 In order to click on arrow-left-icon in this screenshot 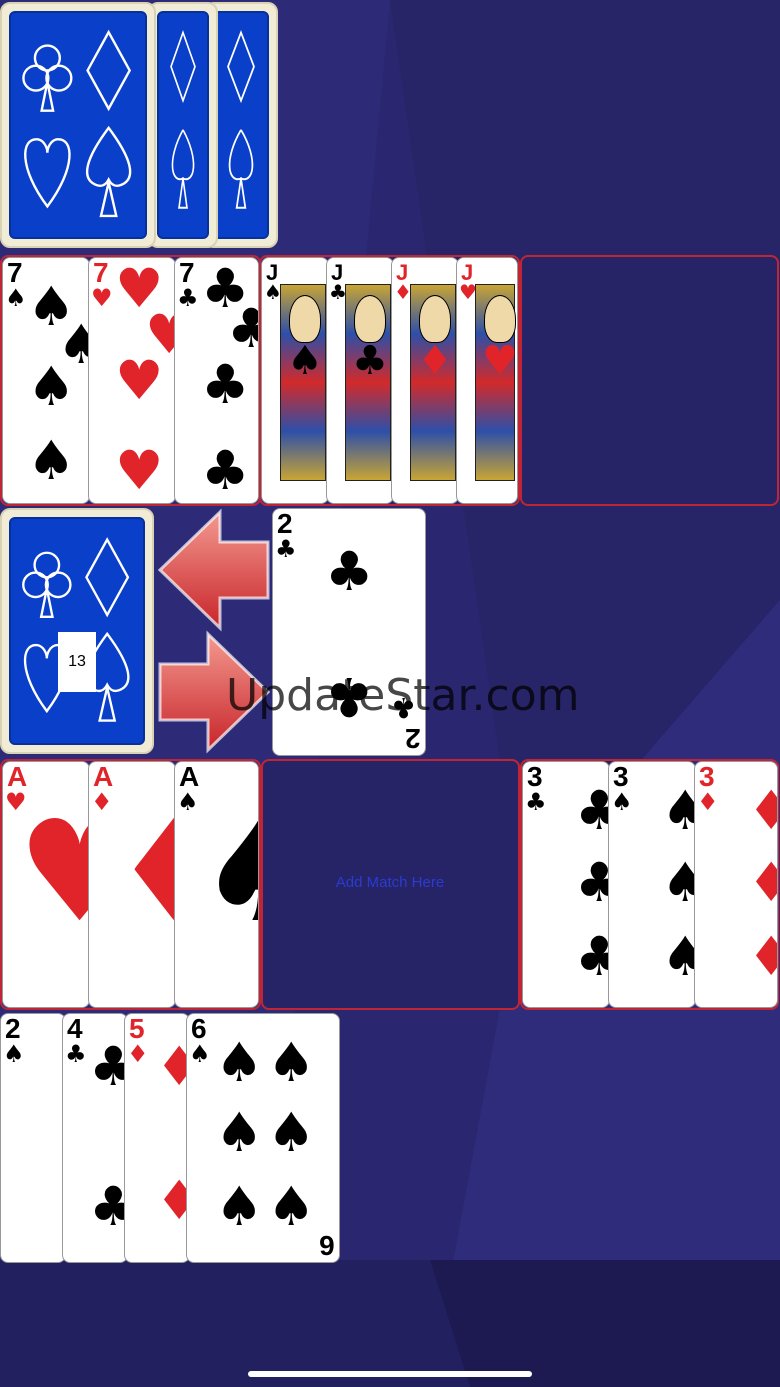, I will do `click(214, 570)`.